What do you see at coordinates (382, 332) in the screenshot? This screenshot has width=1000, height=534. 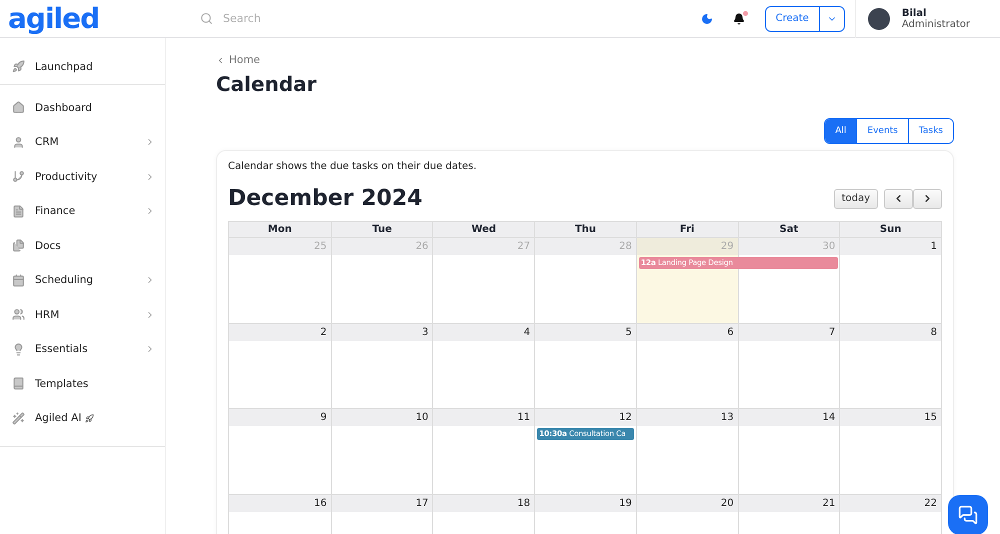 I see `day-number: 3` at bounding box center [382, 332].